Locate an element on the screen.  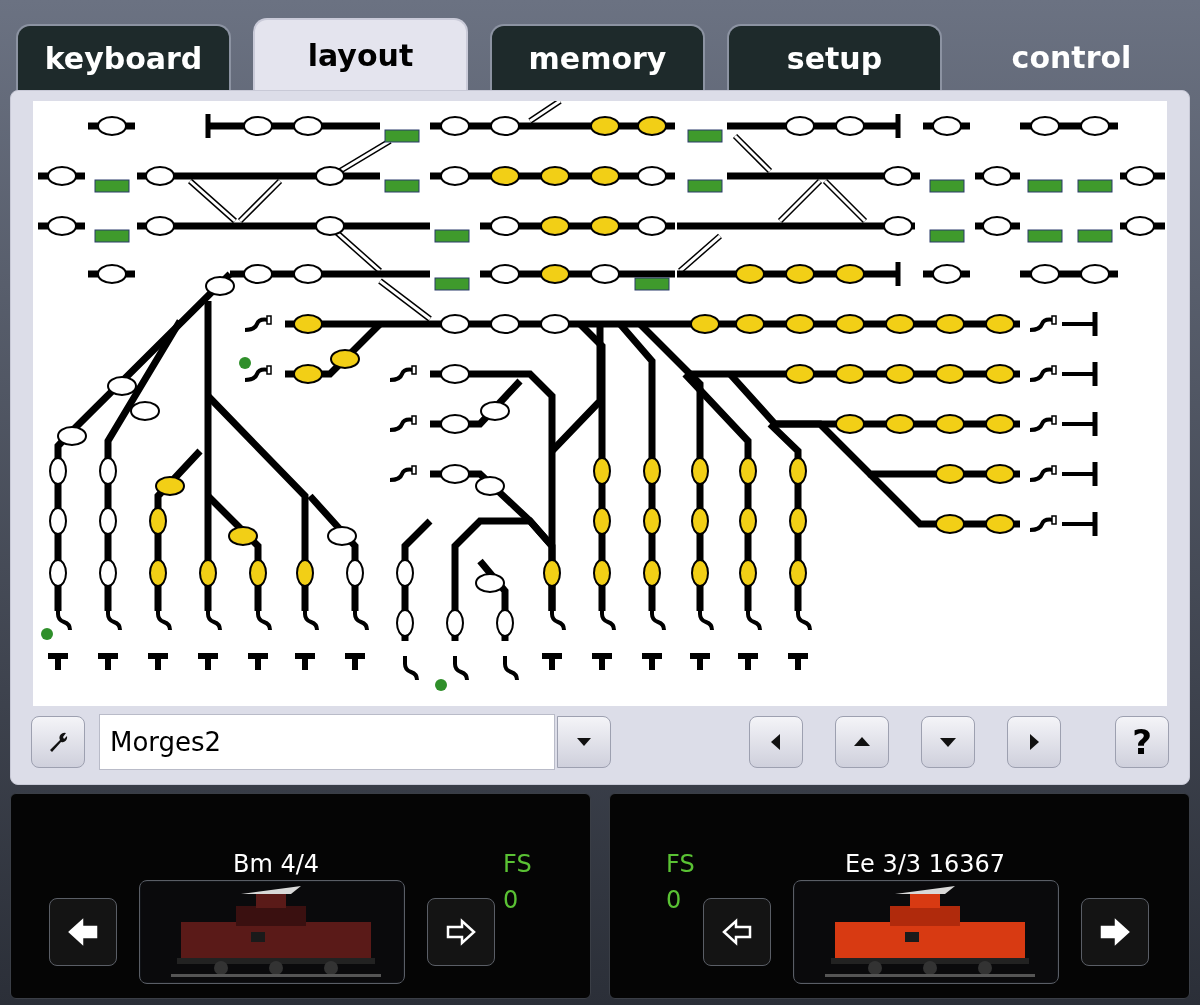
tab: setup is located at coordinates (834, 57).